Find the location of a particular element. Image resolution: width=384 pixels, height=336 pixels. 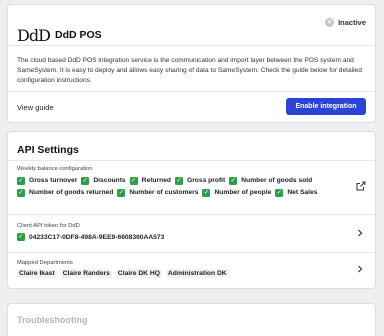

department-tag: Claire DK HQ is located at coordinates (138, 273).